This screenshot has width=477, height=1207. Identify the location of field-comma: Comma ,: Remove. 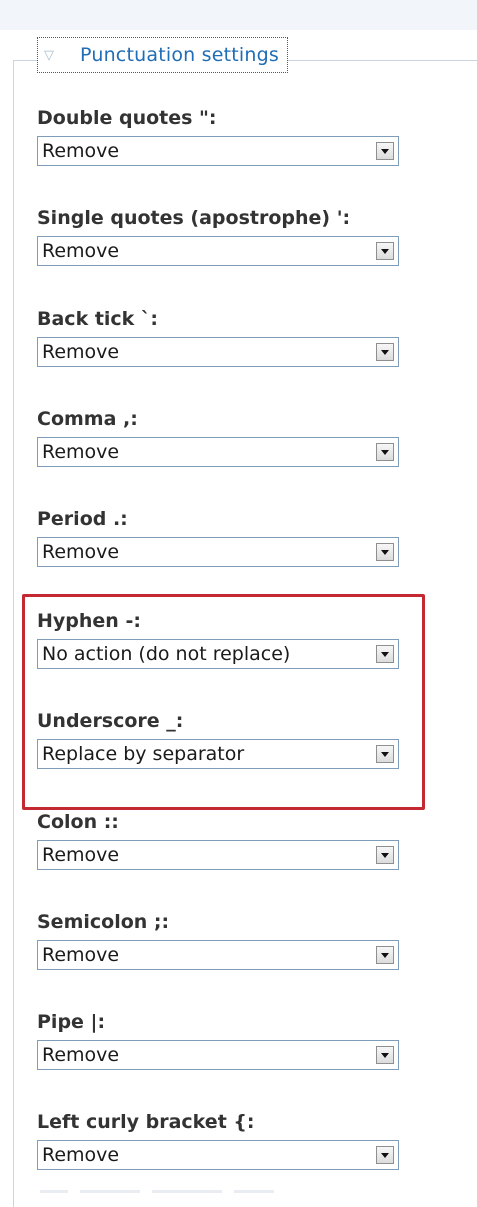
(218, 435).